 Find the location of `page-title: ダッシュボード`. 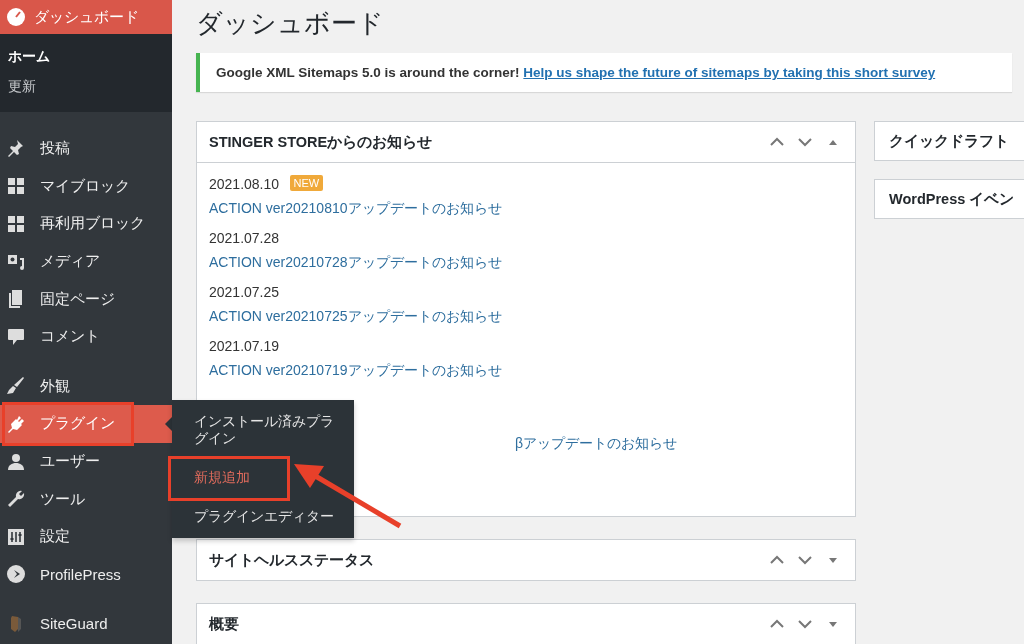

page-title: ダッシュボード is located at coordinates (290, 23).